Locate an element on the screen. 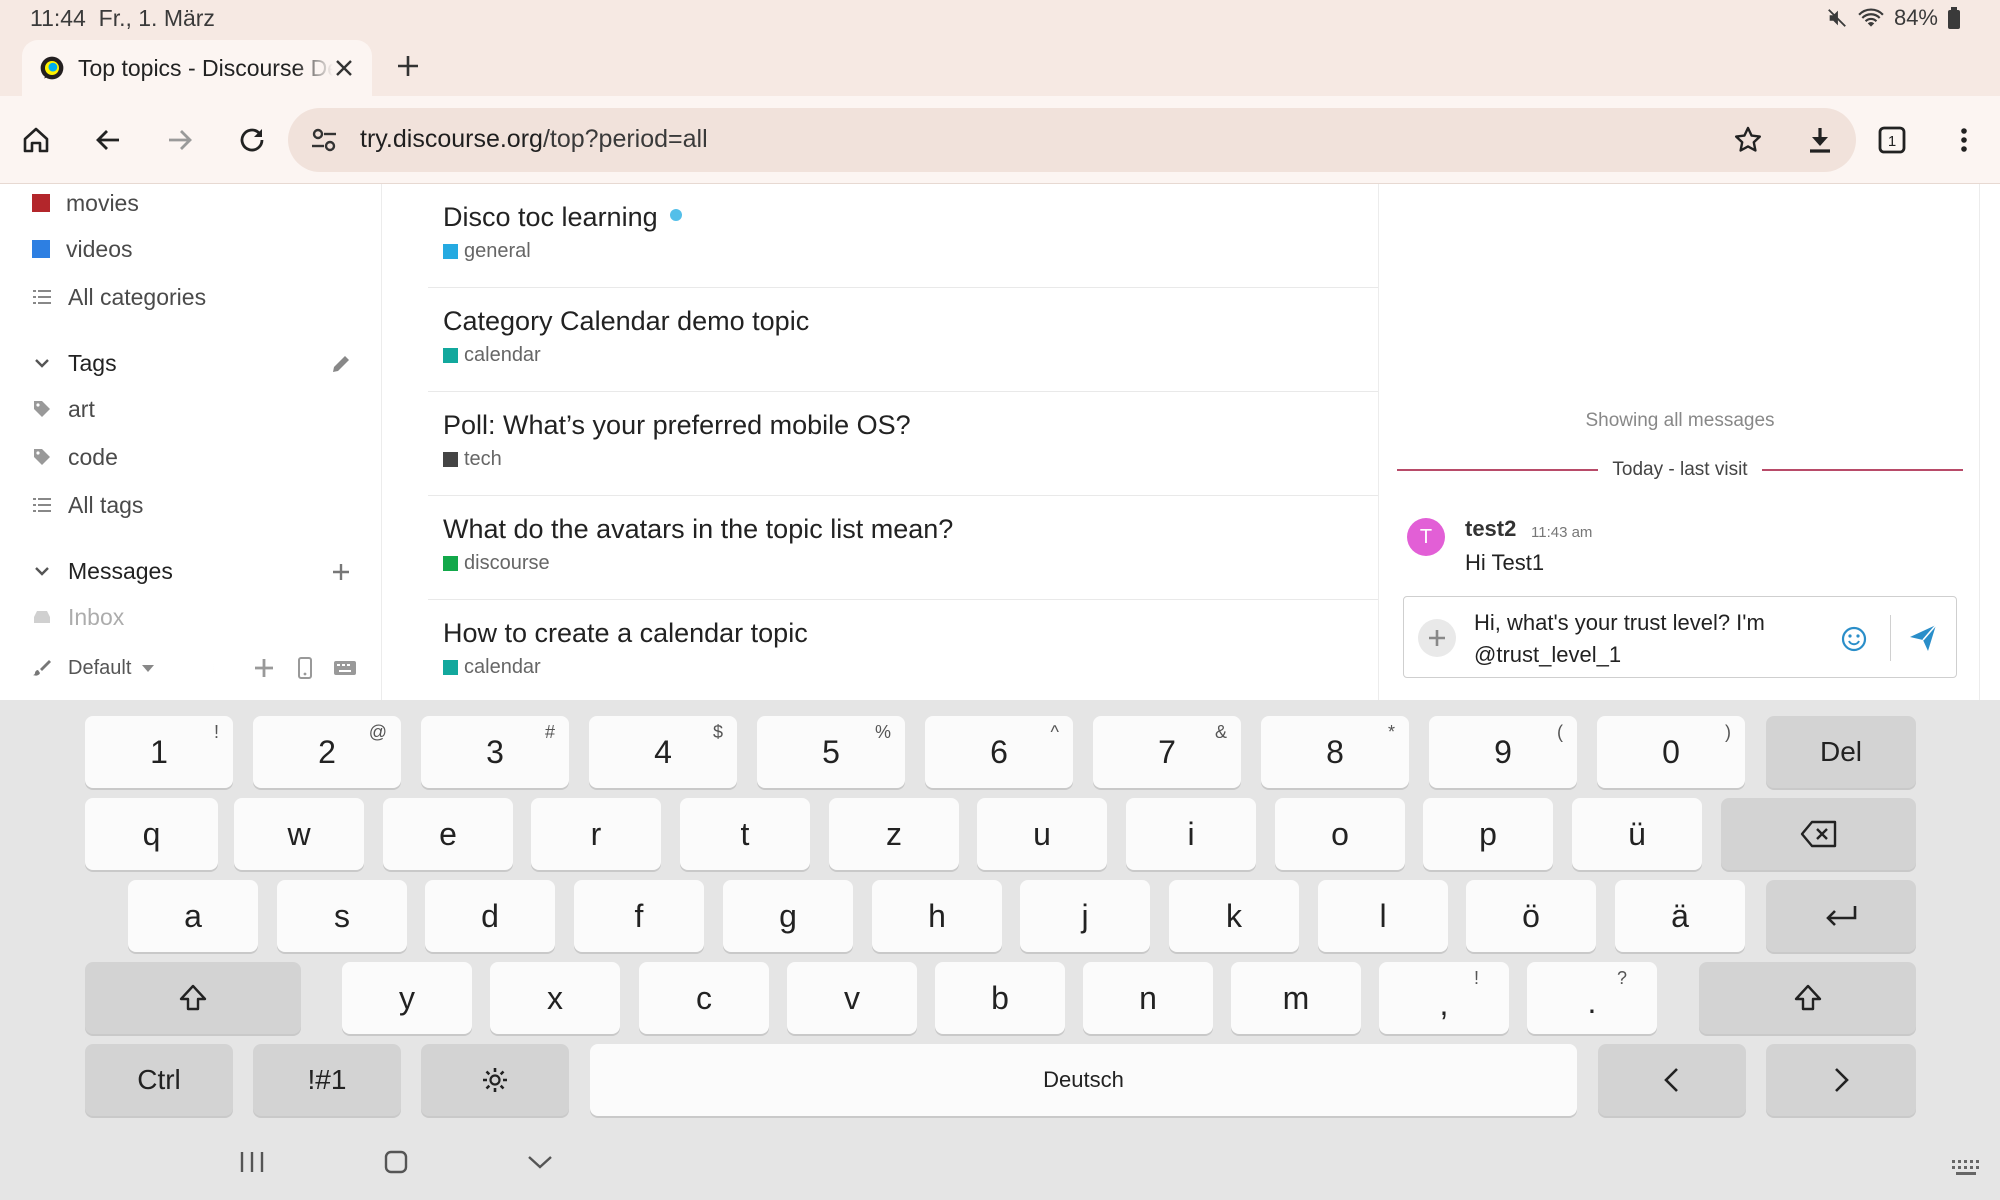 The width and height of the screenshot is (2000, 1200). site-settings-icon is located at coordinates (324, 140).